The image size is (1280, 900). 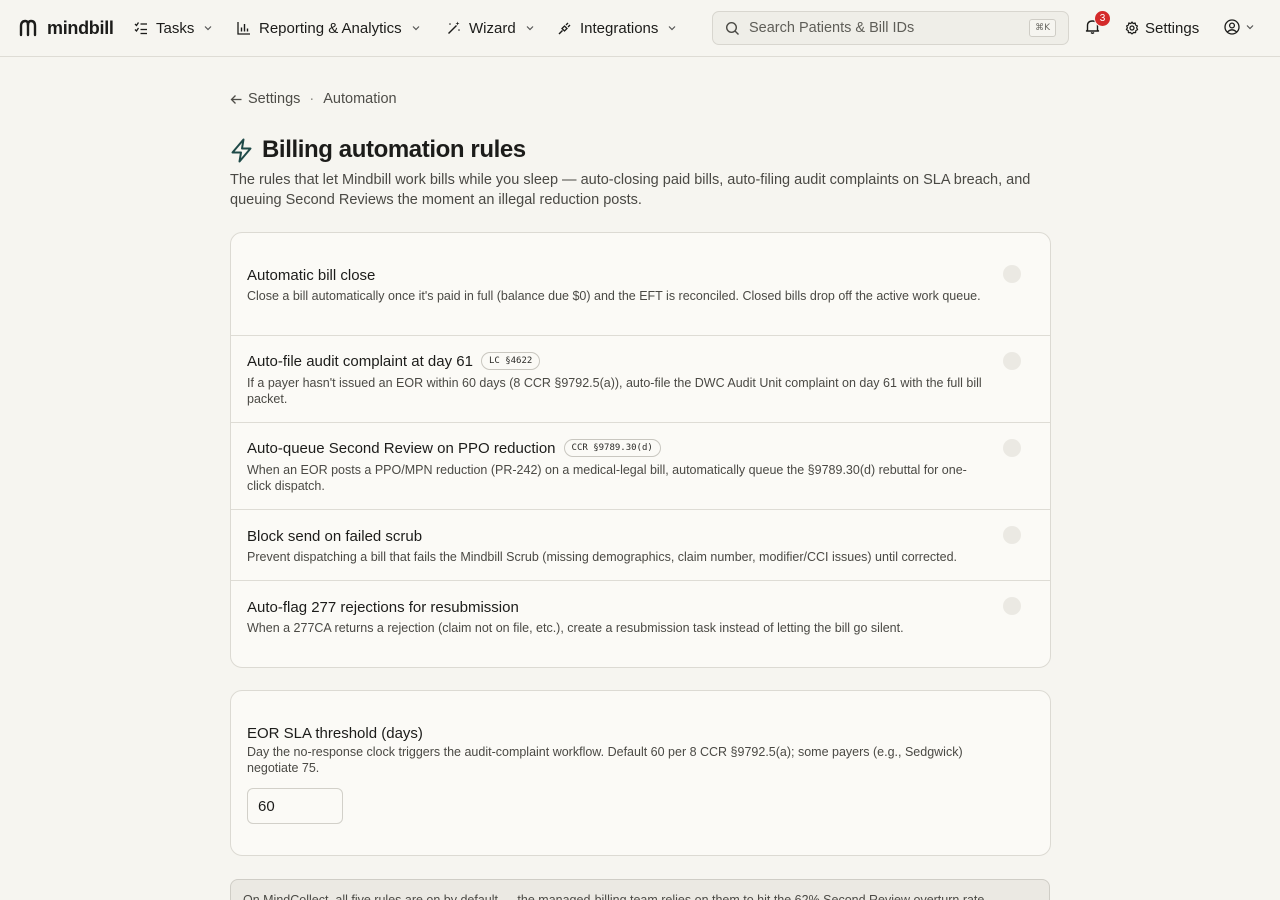 What do you see at coordinates (1012, 606) in the screenshot?
I see `rule-toggle-auto-flag-277-rejections` at bounding box center [1012, 606].